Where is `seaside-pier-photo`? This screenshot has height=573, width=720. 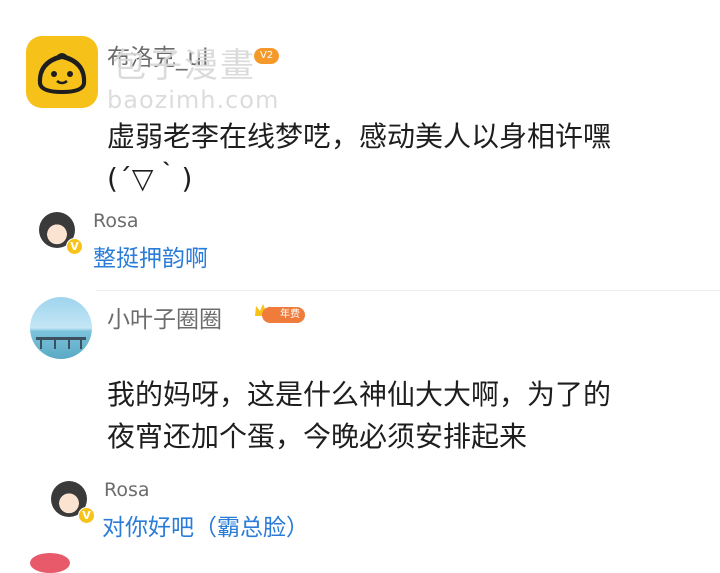 seaside-pier-photo is located at coordinates (61, 343).